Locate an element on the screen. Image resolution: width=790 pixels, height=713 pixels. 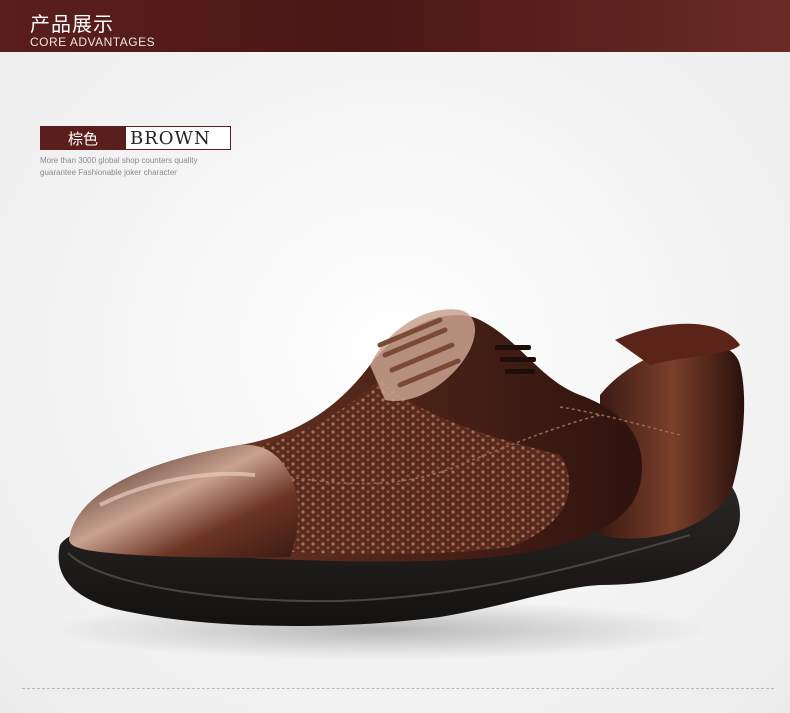
description-line-2: guarantee Fashionable joker character is located at coordinates (108, 172).